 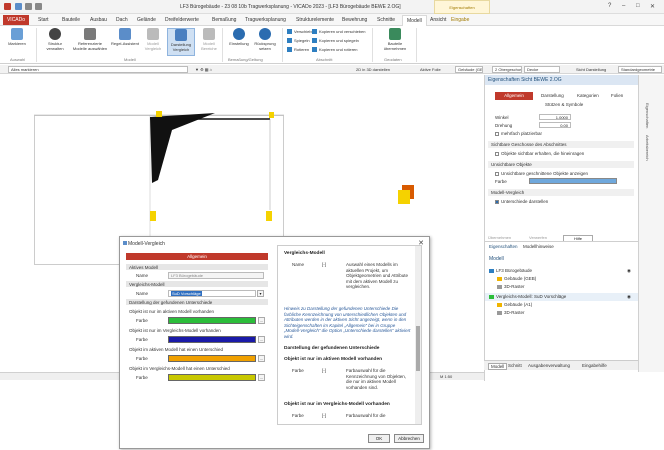 I want to click on help-heading-compare-model: Vergleichs-Modell, so click(x=304, y=253).